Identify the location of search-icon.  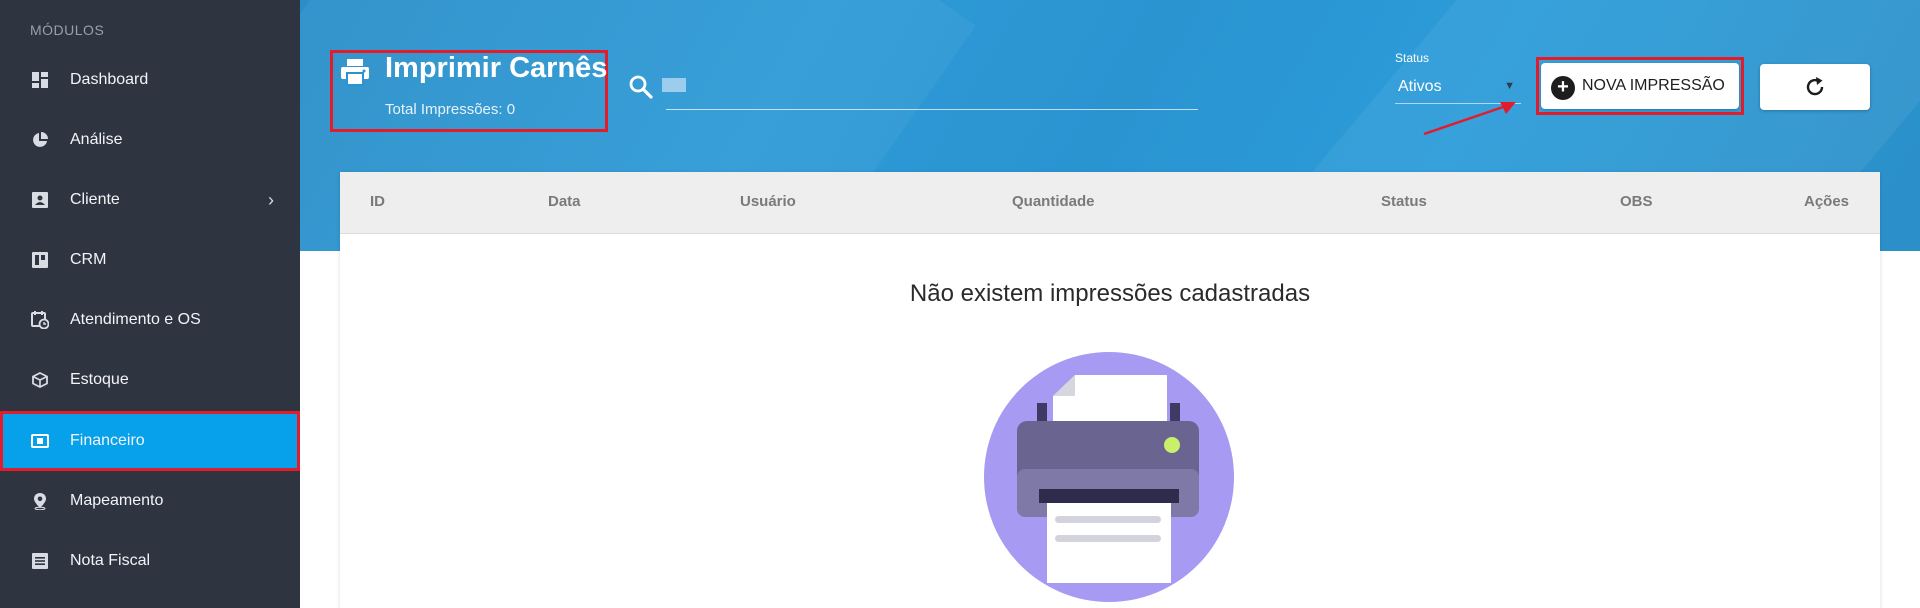
(641, 87).